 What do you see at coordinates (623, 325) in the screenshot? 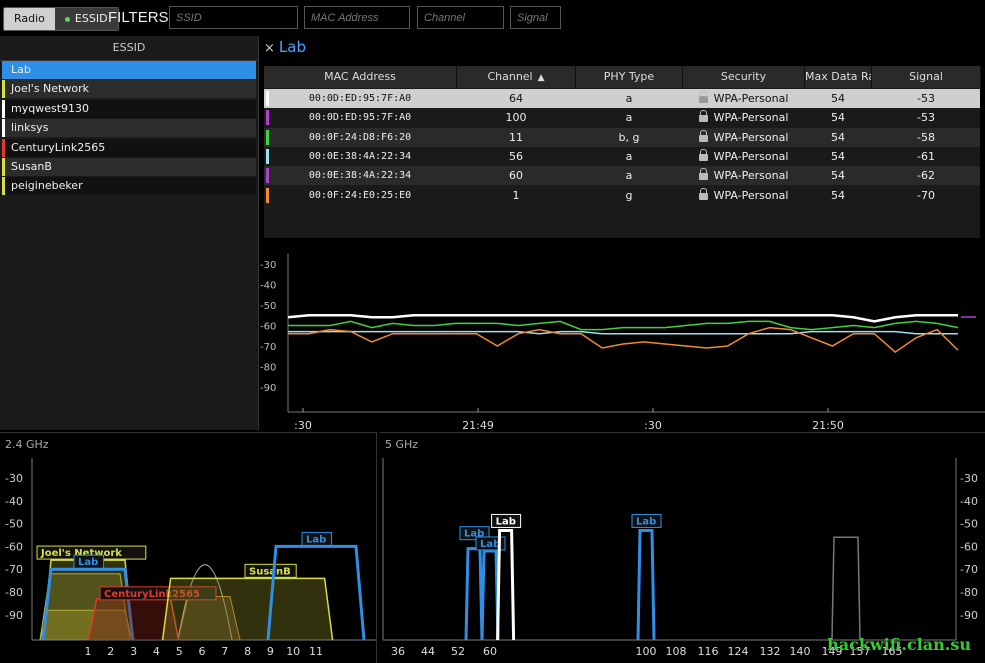
I see `signal-series-line` at bounding box center [623, 325].